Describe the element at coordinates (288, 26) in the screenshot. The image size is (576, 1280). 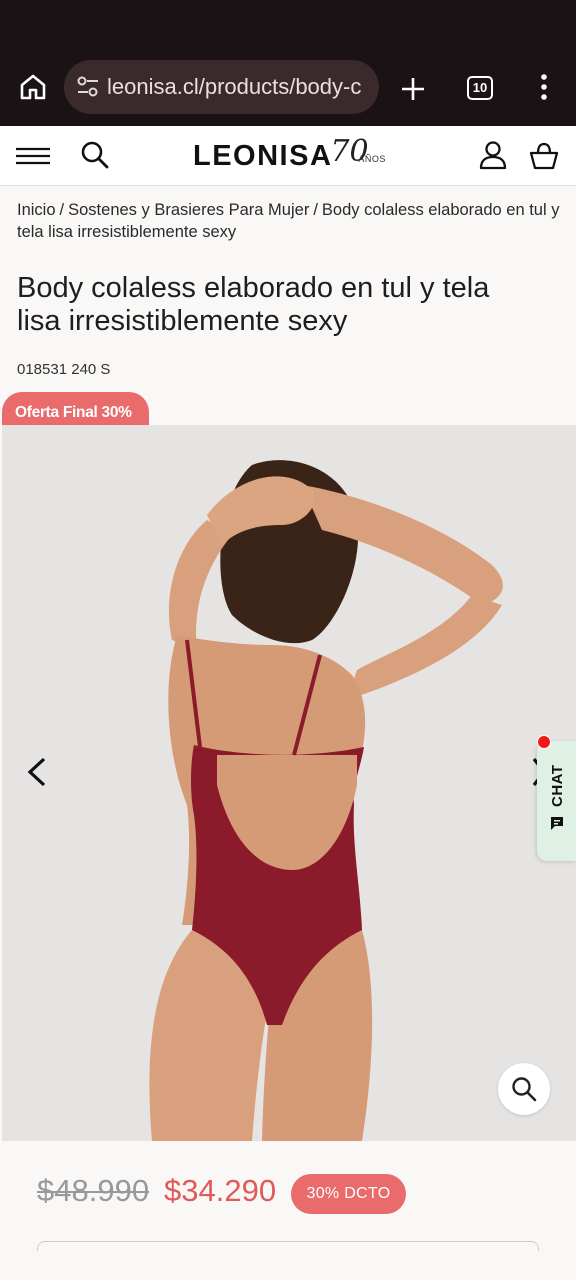
I see `status-bar` at that location.